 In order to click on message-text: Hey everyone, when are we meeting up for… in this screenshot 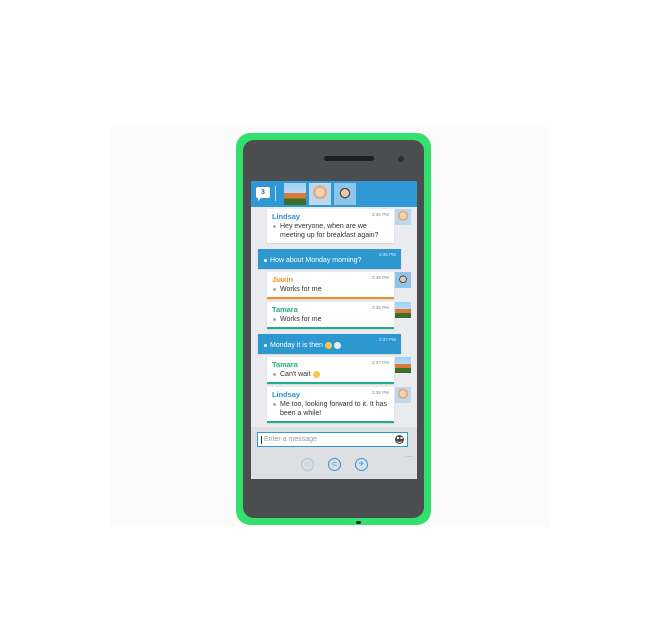, I will do `click(329, 231)`.